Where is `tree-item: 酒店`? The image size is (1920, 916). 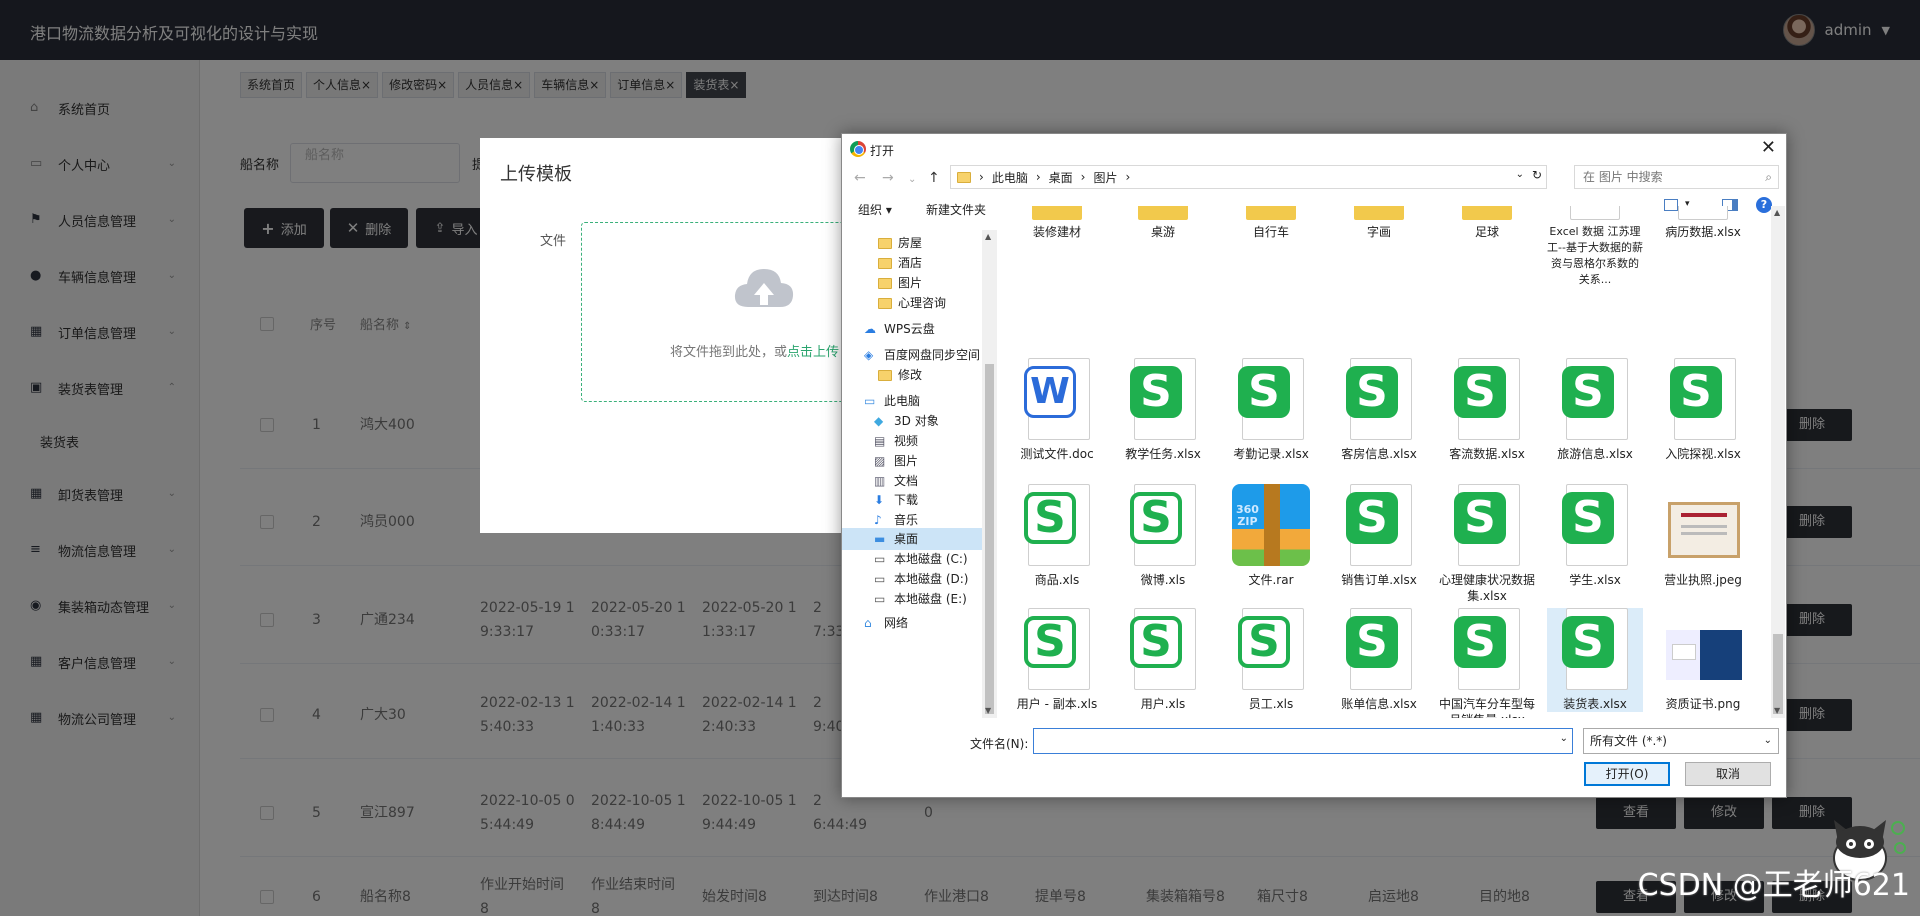 tree-item: 酒店 is located at coordinates (912, 263).